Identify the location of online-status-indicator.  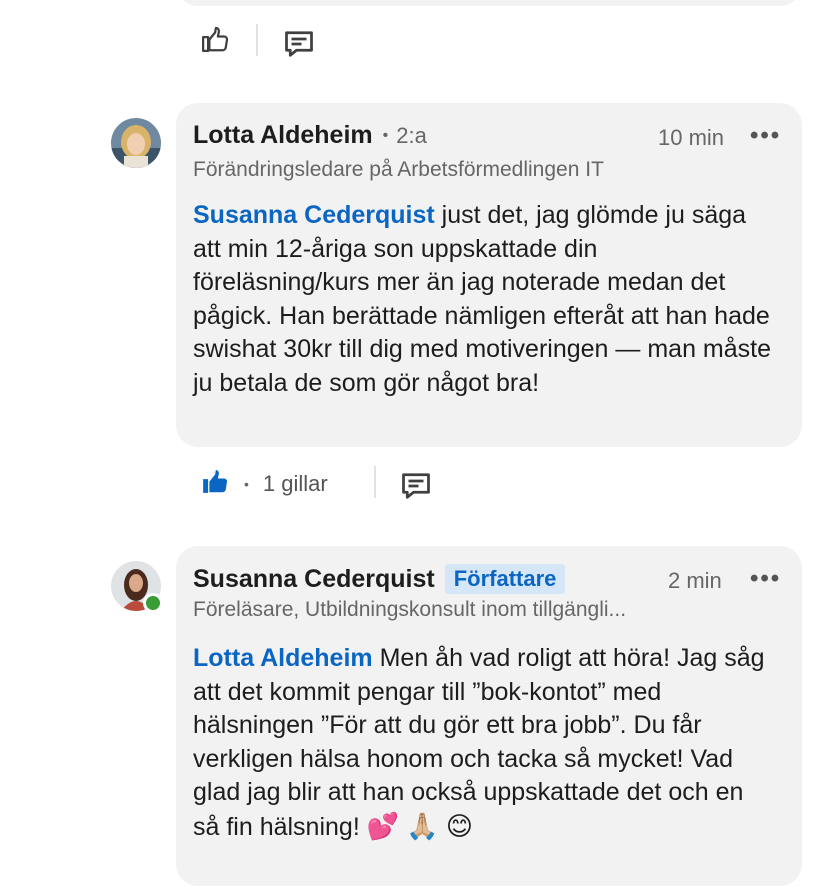
(153, 603).